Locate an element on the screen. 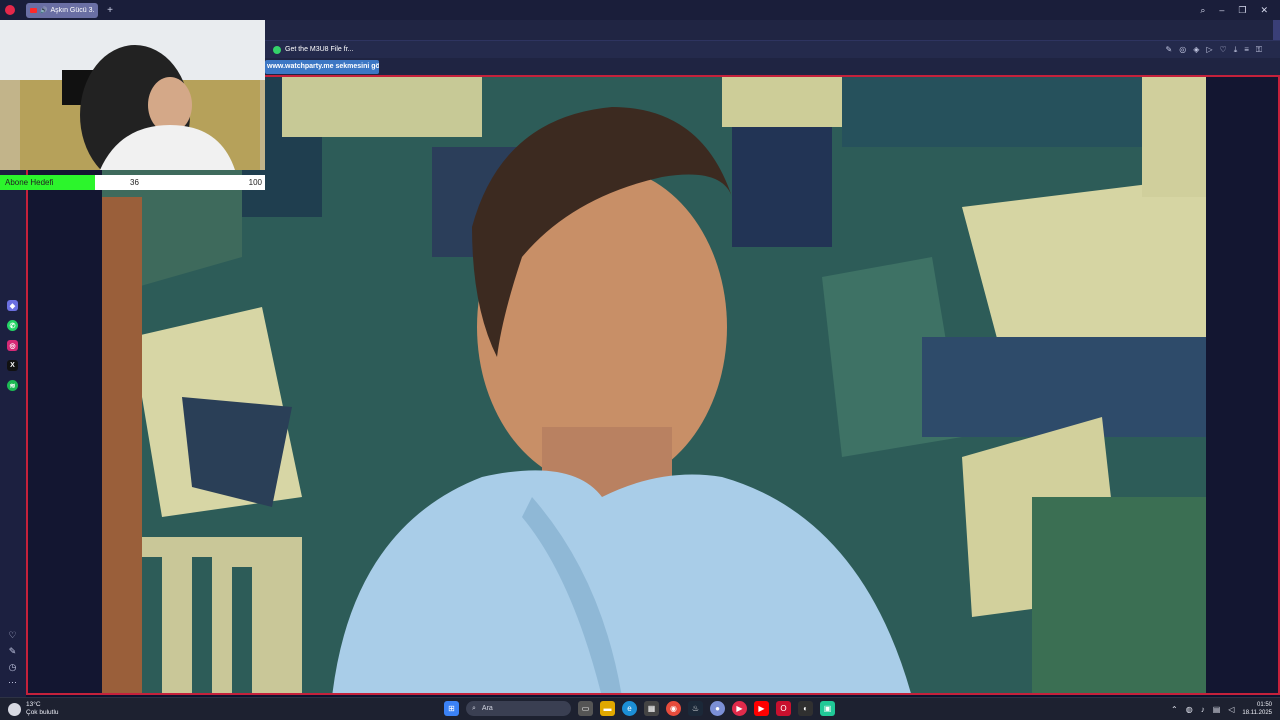 The image size is (1280, 720). task-view-icon: ▭ is located at coordinates (585, 708).